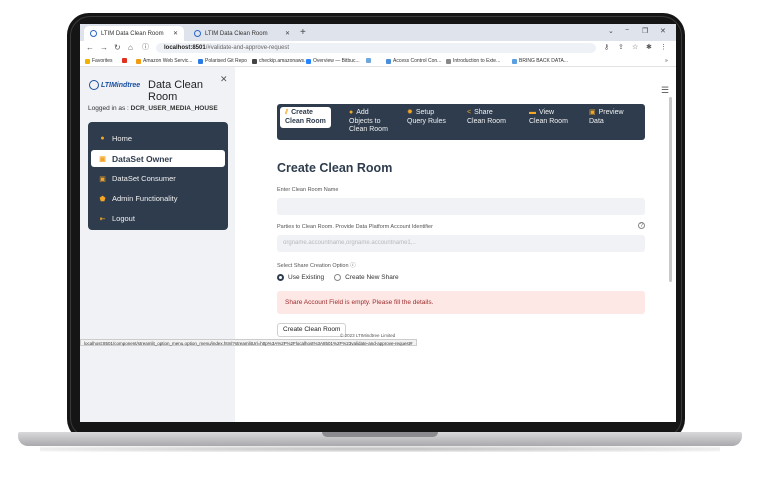 This screenshot has width=760, height=481. I want to click on radio-label-create-new-share: Create New Share, so click(372, 277).